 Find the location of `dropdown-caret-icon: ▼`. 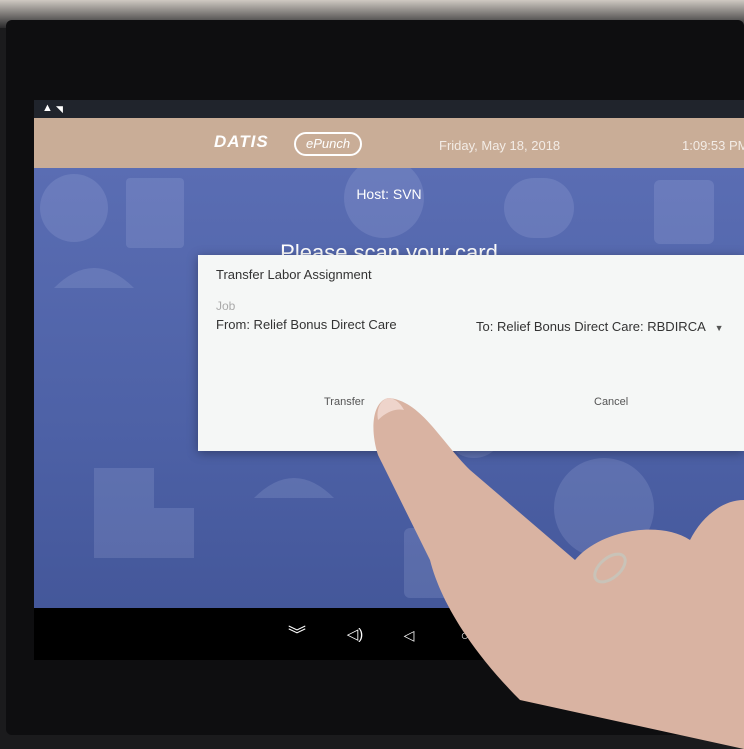

dropdown-caret-icon: ▼ is located at coordinates (719, 328).